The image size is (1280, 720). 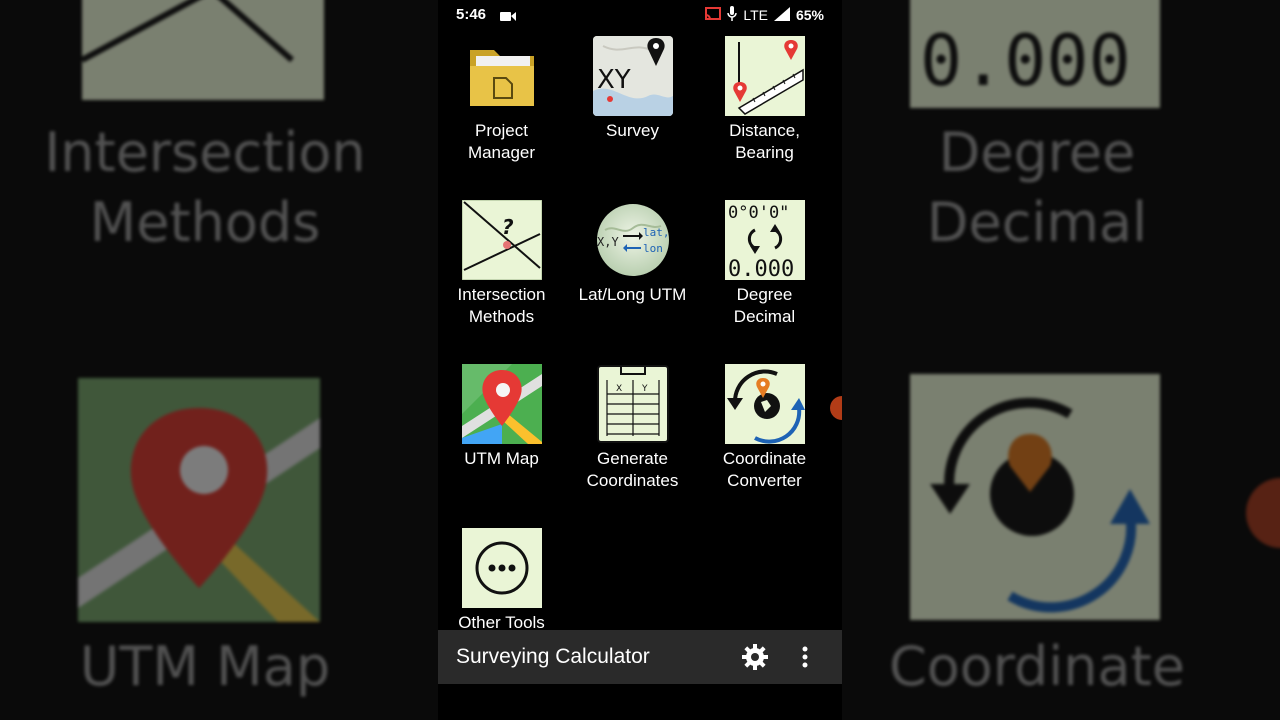 I want to click on svg-text: X,Y, so click(x=608, y=242).